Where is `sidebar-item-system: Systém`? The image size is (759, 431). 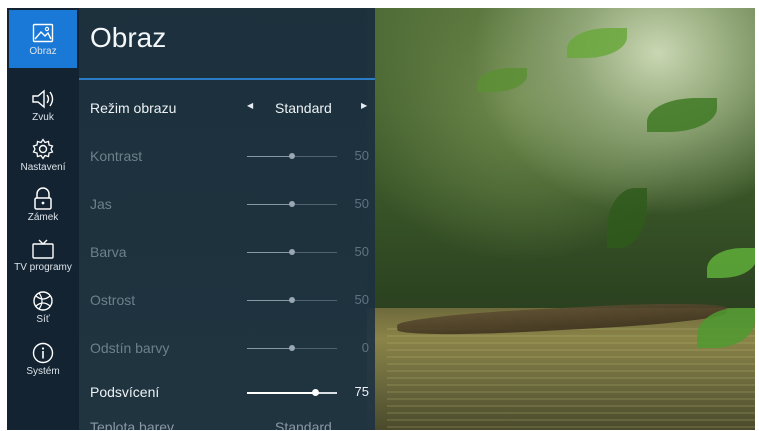 sidebar-item-system: Systém is located at coordinates (43, 359).